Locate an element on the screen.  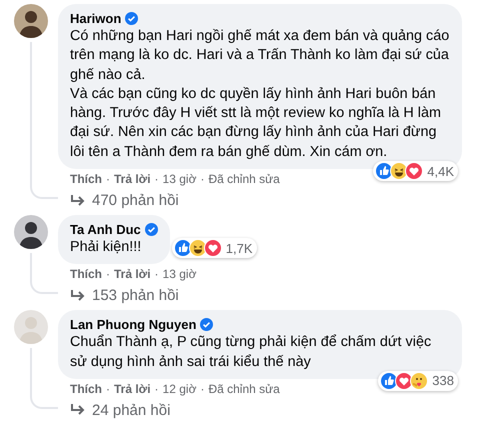
reaction-count: 1,7K is located at coordinates (239, 248).